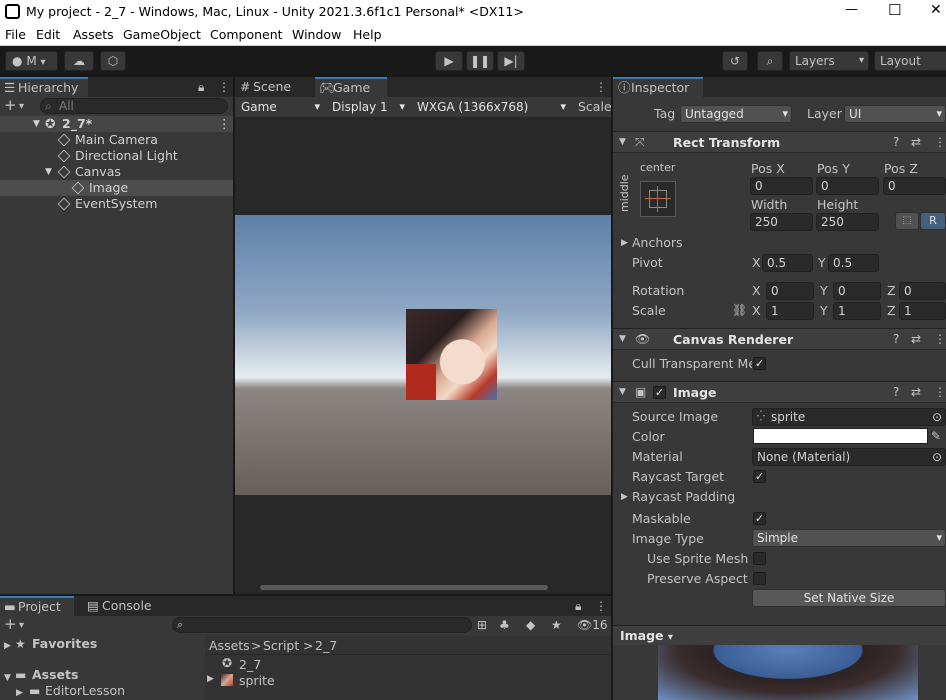 The width and height of the screenshot is (946, 700). I want to click on menu-gameobject: GameObject, so click(162, 34).